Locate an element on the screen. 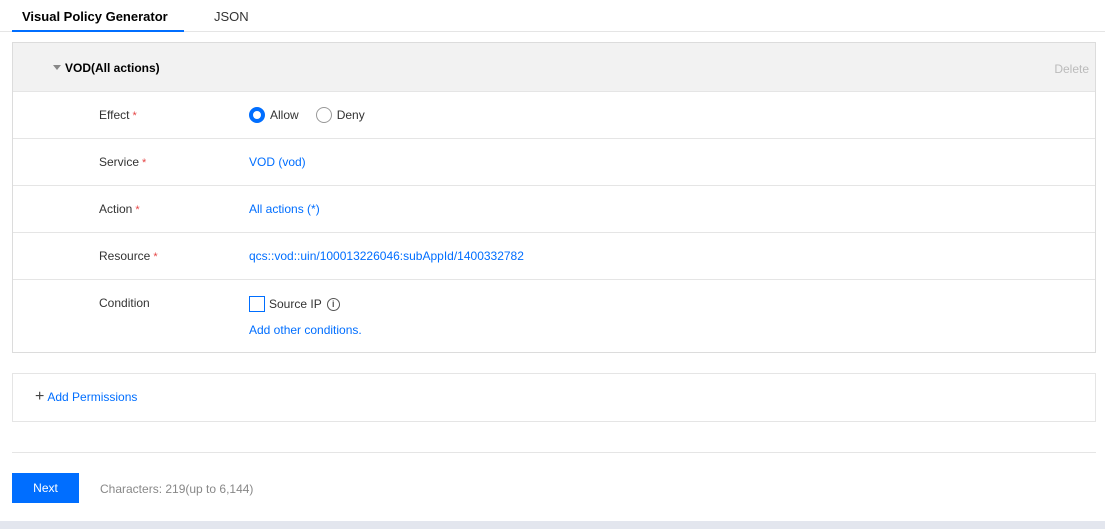 The width and height of the screenshot is (1105, 529). source-ip-option: Source IP i is located at coordinates (294, 304).